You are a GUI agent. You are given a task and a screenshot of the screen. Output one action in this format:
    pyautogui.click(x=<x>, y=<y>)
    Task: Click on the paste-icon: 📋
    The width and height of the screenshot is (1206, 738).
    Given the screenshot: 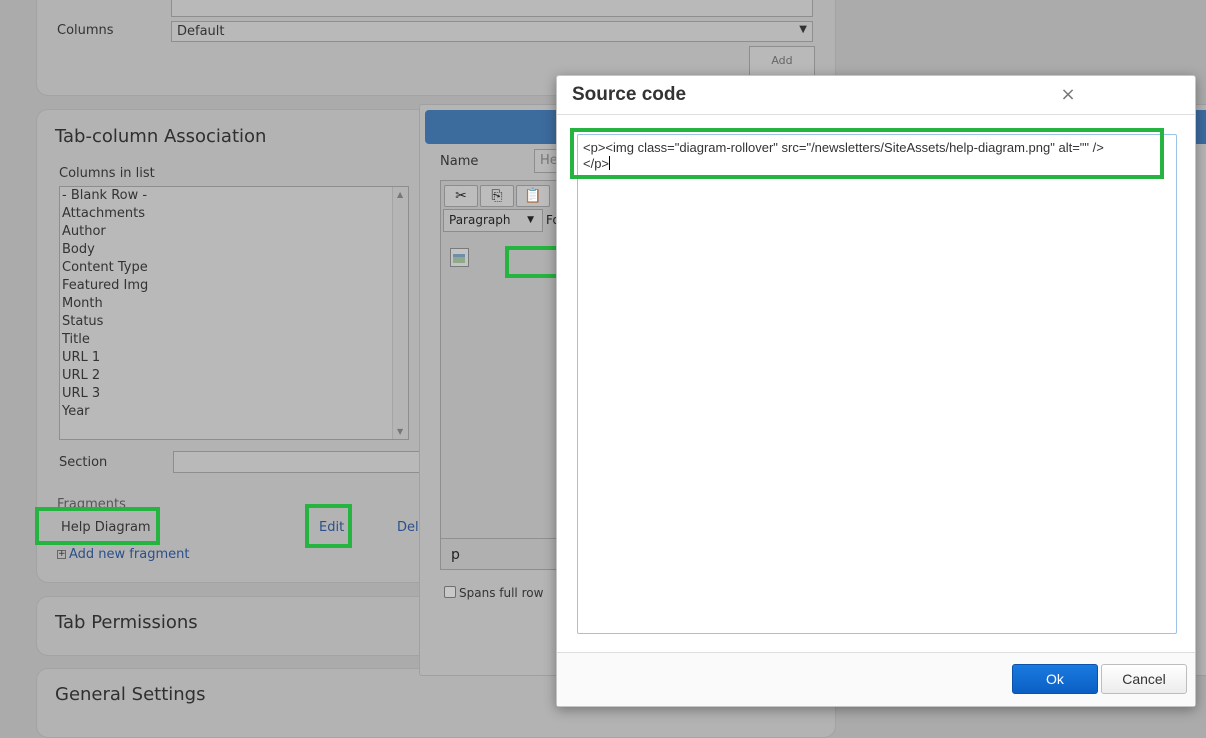 What is the action you would take?
    pyautogui.click(x=533, y=196)
    